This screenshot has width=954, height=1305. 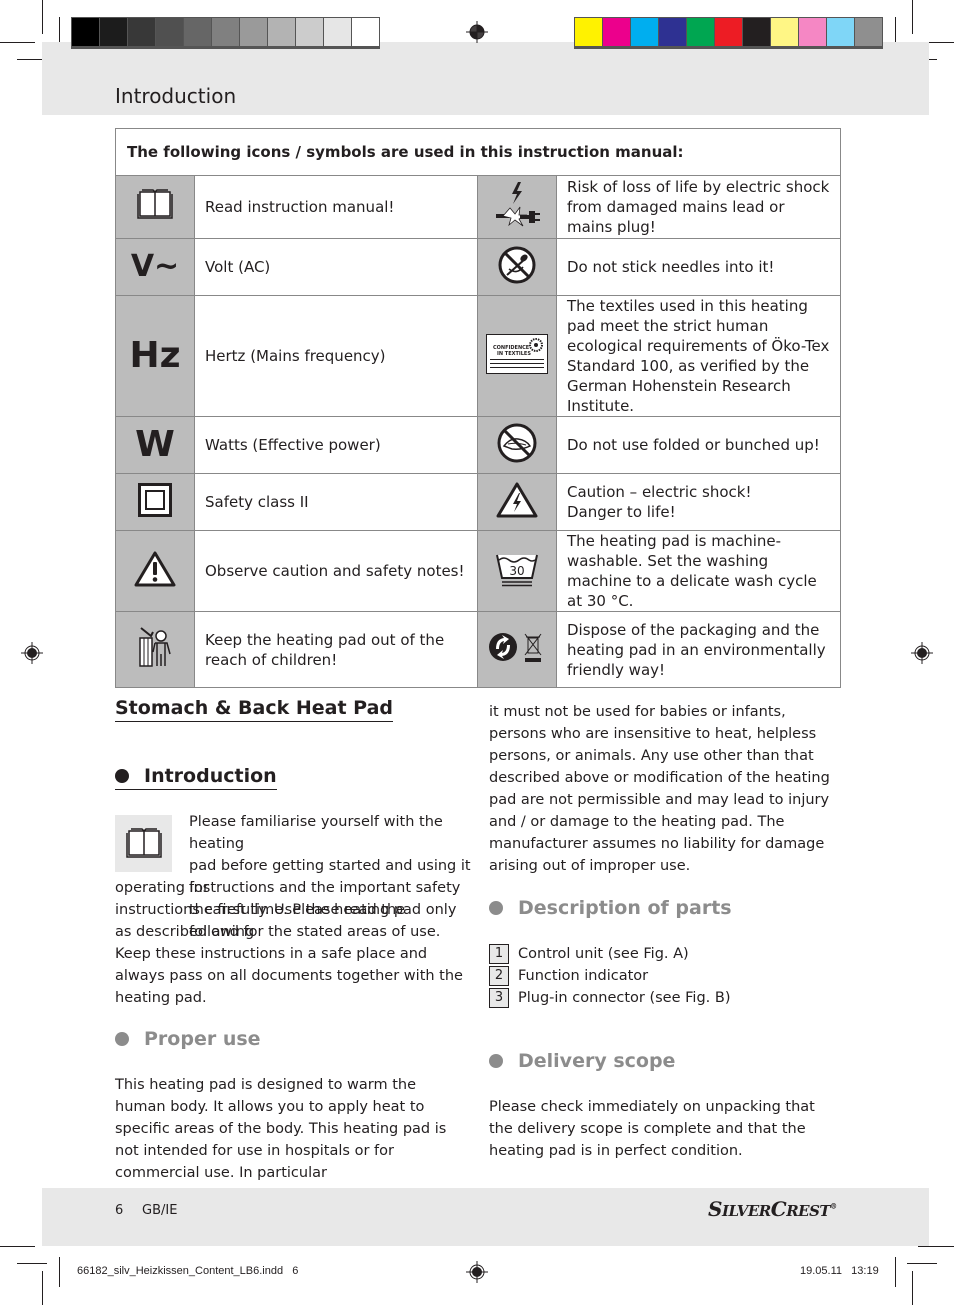 What do you see at coordinates (155, 203) in the screenshot?
I see `book-icon` at bounding box center [155, 203].